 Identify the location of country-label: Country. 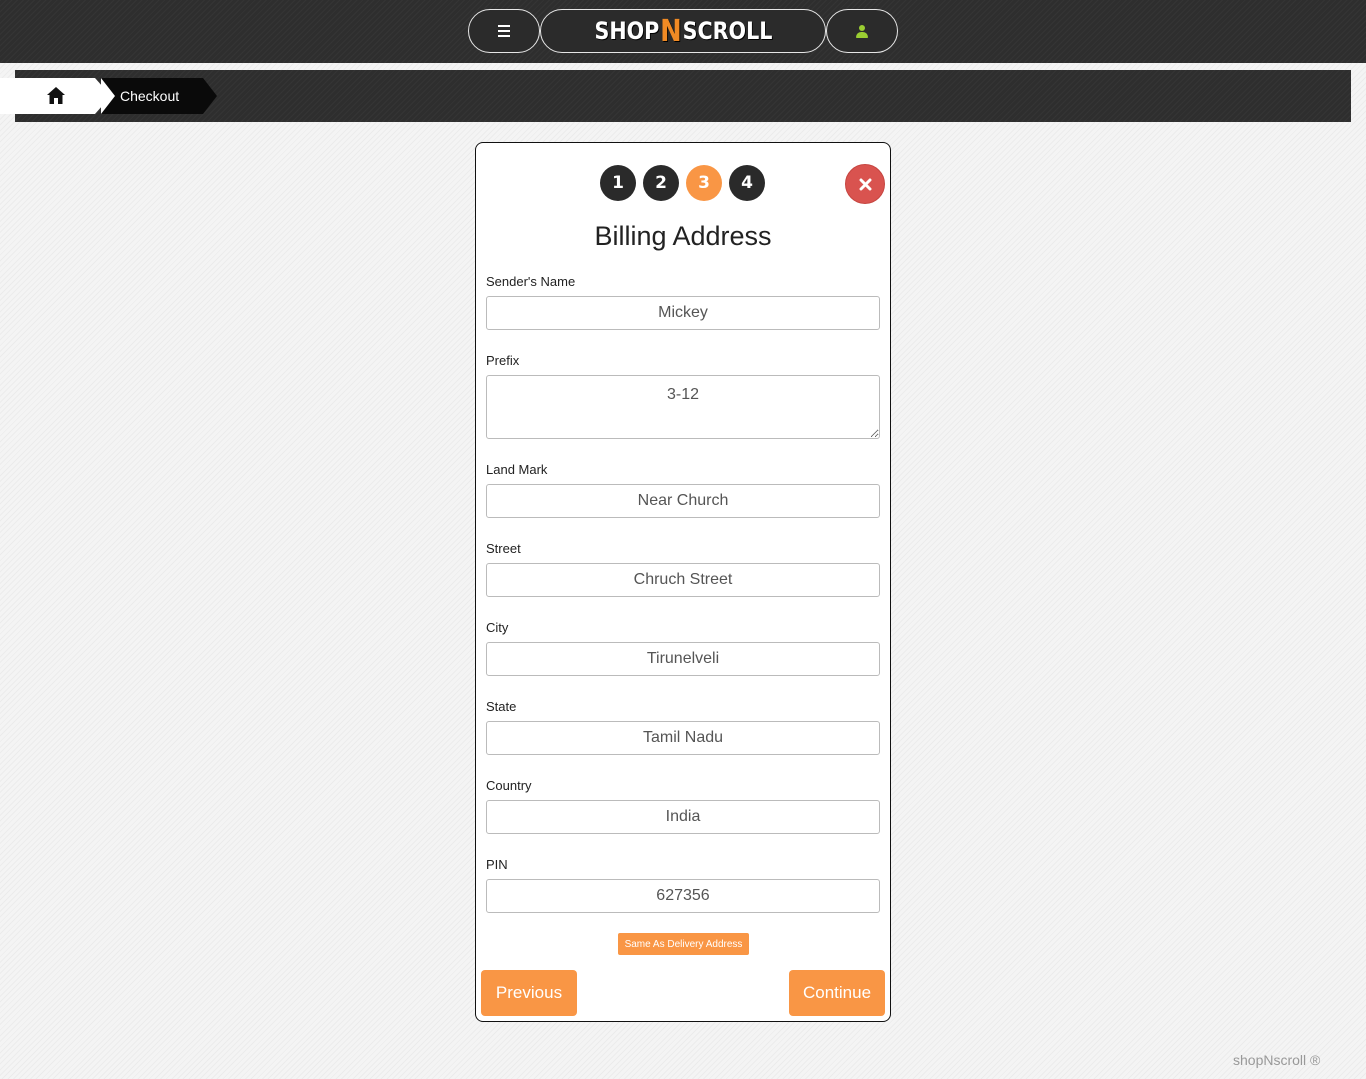
(509, 785).